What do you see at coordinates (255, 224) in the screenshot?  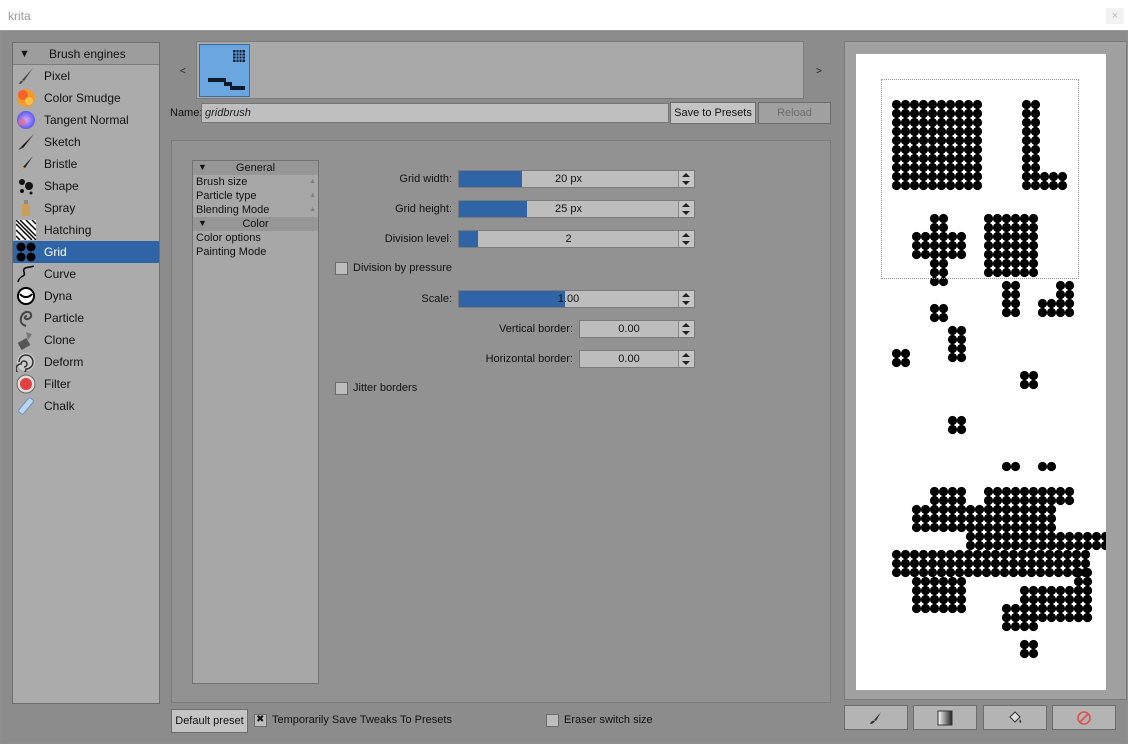 I see `option-category-color: ▼ Color` at bounding box center [255, 224].